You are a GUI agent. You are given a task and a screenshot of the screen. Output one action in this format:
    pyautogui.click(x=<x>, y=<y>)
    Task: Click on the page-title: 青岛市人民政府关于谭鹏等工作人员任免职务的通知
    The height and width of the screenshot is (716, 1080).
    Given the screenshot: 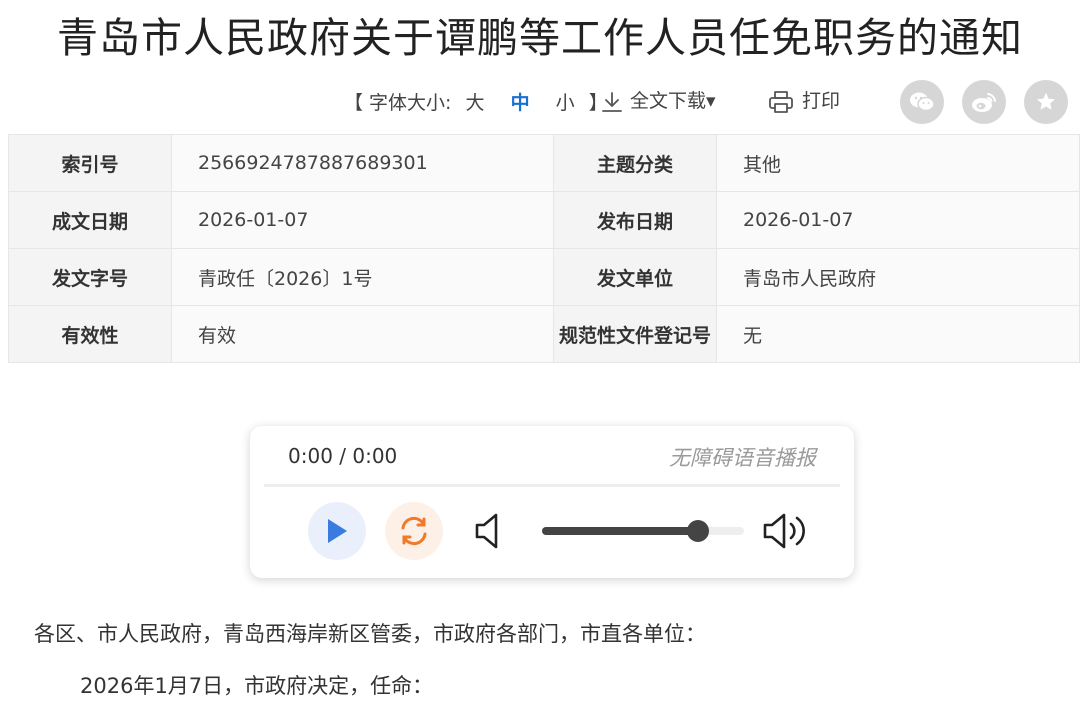 What is the action you would take?
    pyautogui.click(x=540, y=38)
    